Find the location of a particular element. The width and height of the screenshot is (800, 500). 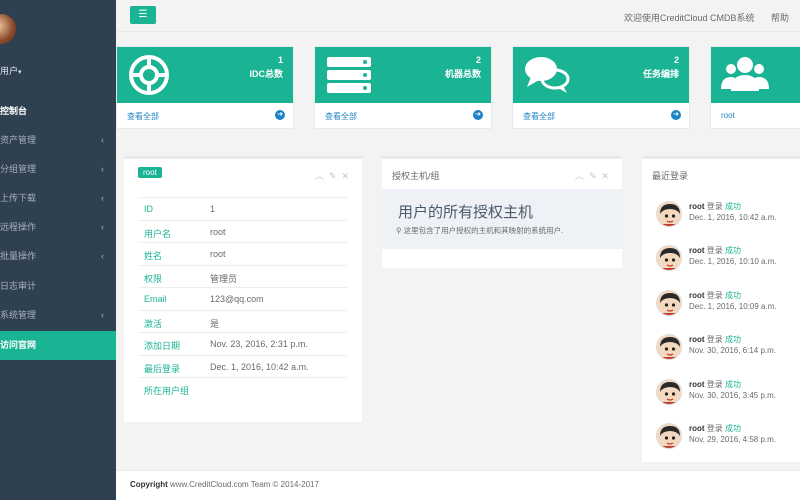

view-all-link: root is located at coordinates (728, 115).